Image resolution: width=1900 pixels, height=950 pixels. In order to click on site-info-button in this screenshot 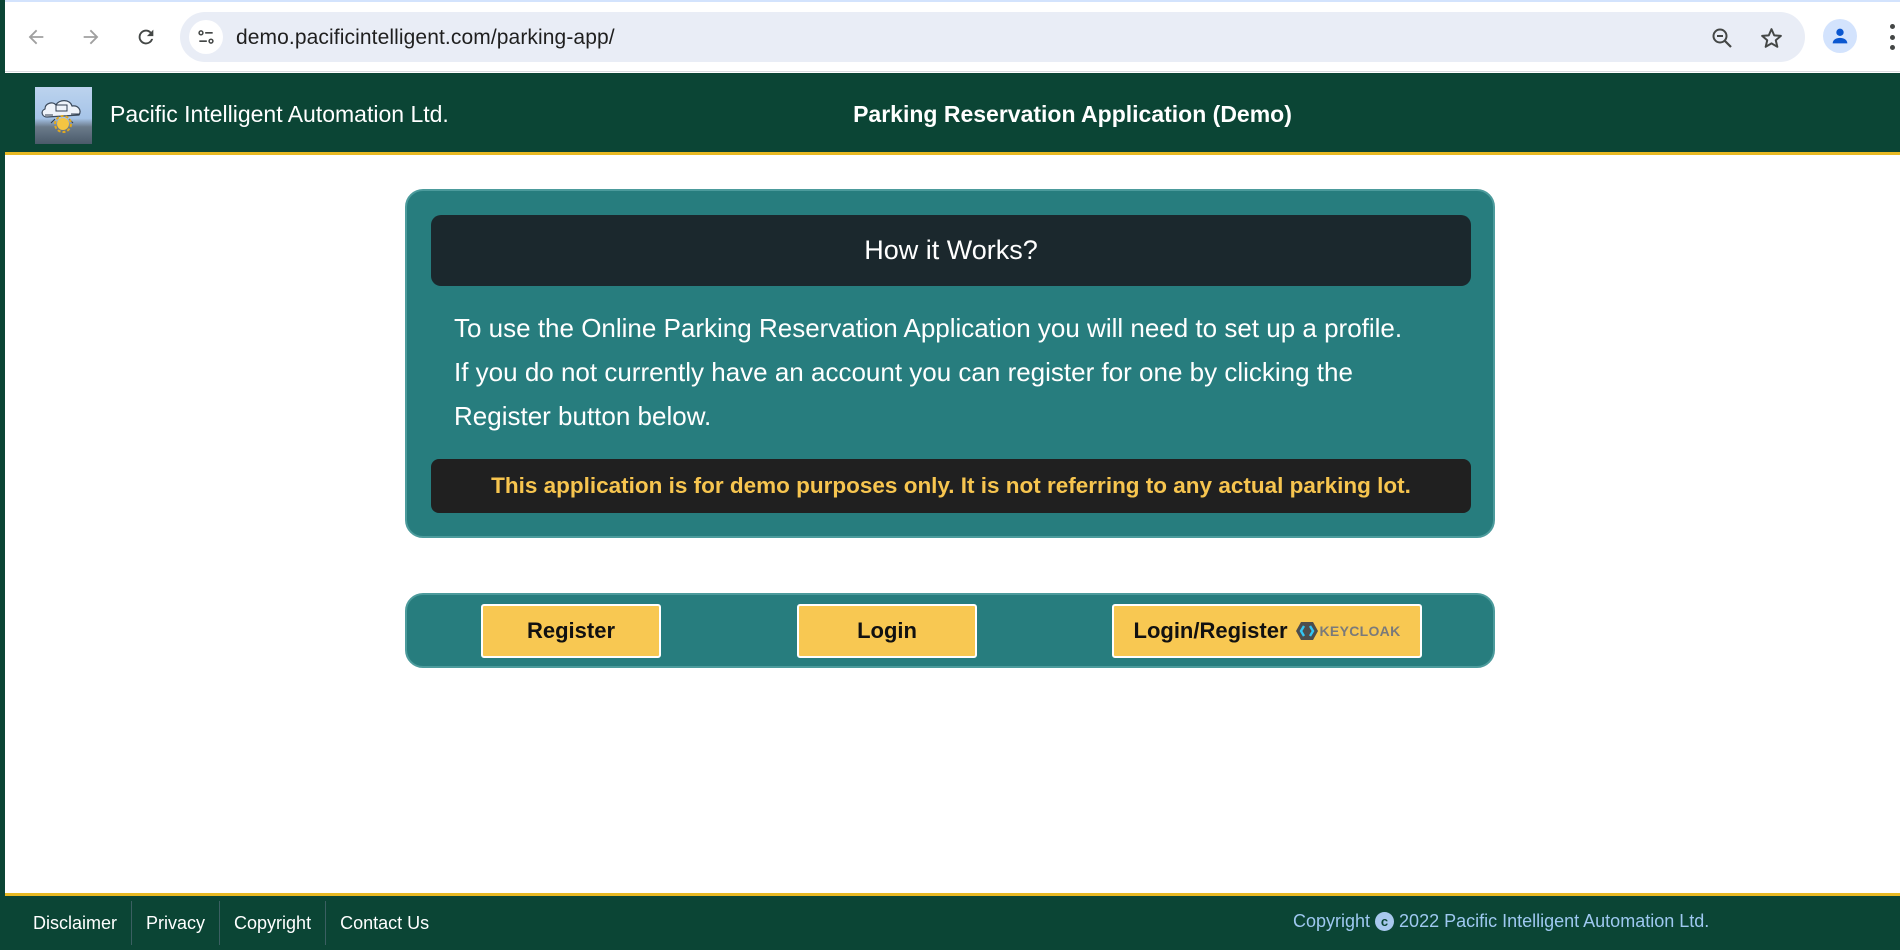, I will do `click(206, 37)`.